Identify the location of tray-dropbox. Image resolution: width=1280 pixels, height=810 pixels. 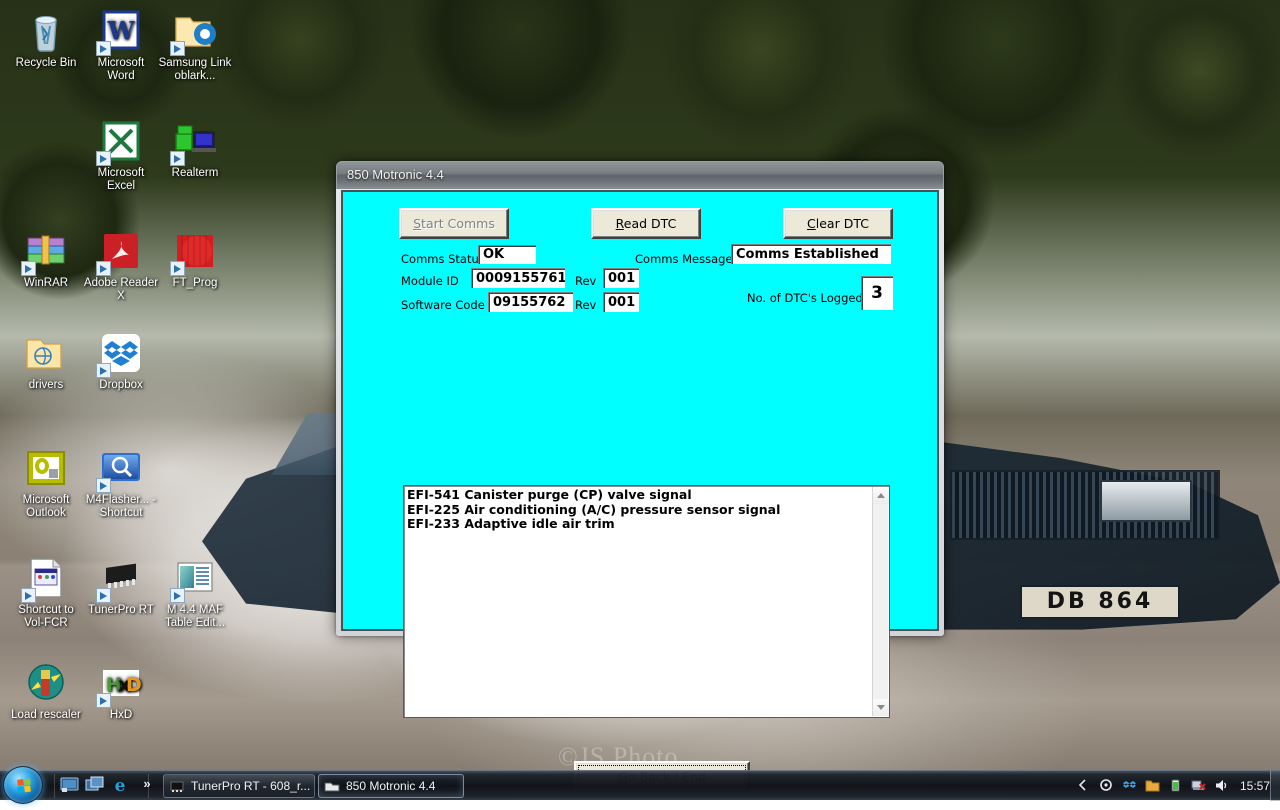
(1130, 786).